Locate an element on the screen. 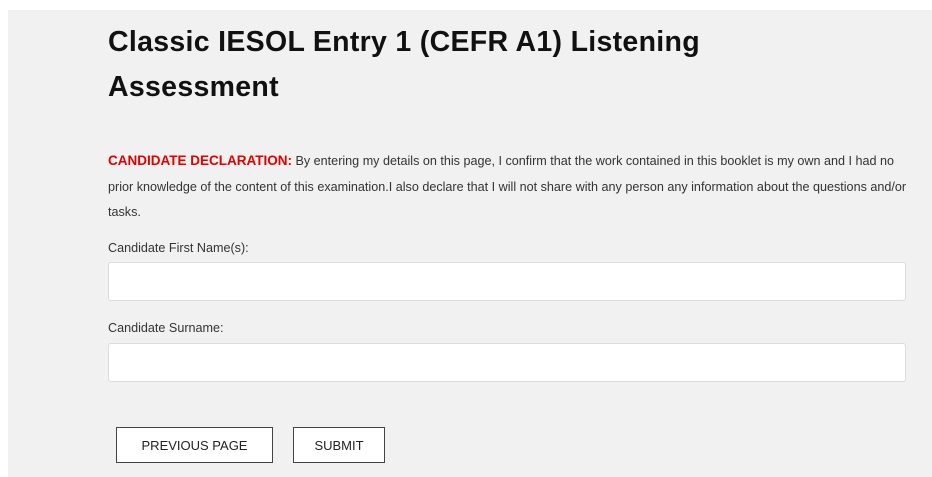  declaration-label: CANDIDATE DECLARATION: is located at coordinates (200, 160).